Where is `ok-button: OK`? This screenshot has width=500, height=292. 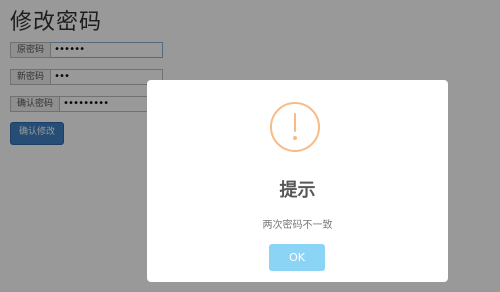 ok-button: OK is located at coordinates (297, 257).